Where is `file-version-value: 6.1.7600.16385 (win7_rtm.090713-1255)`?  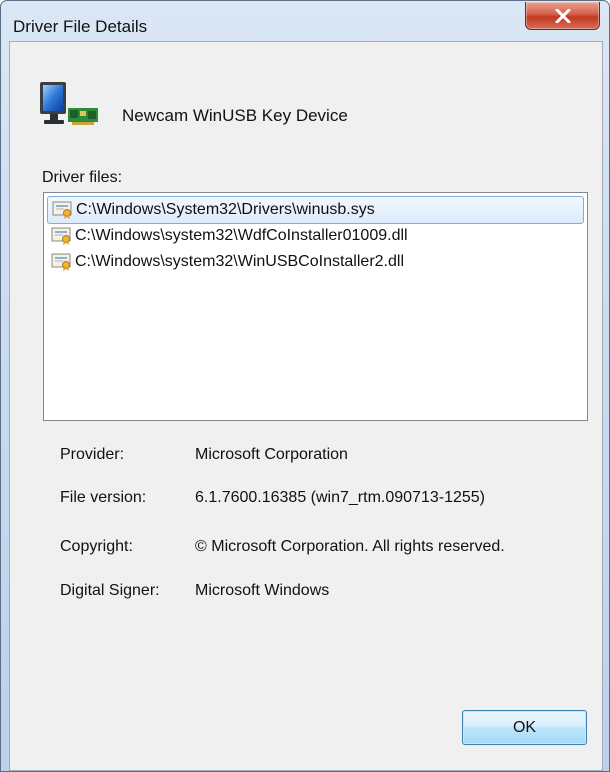 file-version-value: 6.1.7600.16385 (win7_rtm.090713-1255) is located at coordinates (340, 497).